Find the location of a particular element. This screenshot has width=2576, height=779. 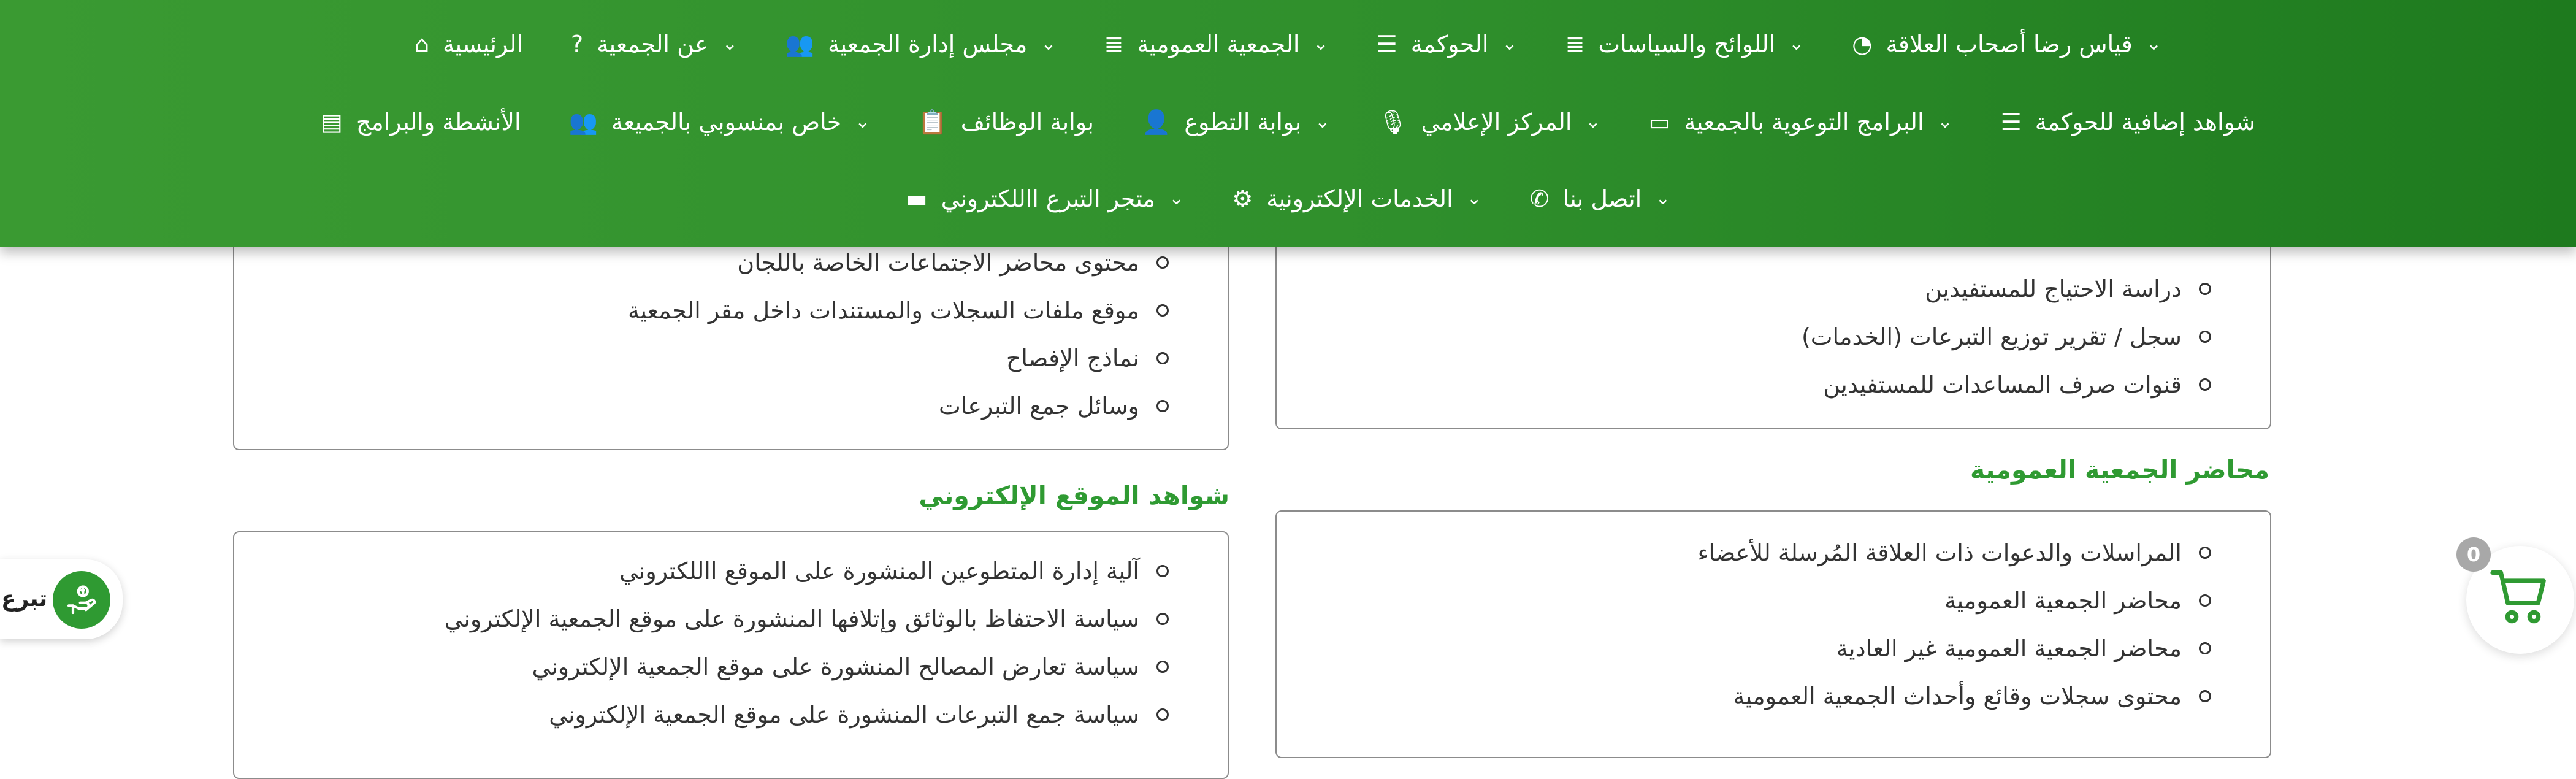

list-item: قنوات صرف المساعدات للمستفيدين is located at coordinates (2006, 385).